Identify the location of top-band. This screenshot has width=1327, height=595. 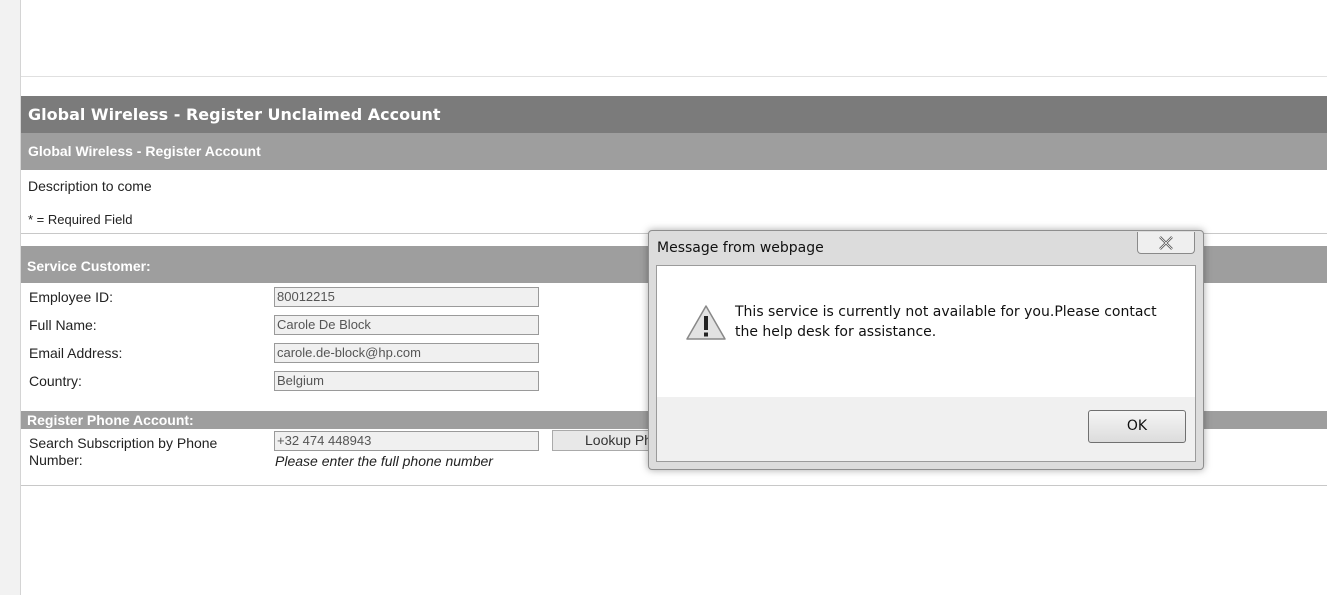
(674, 38).